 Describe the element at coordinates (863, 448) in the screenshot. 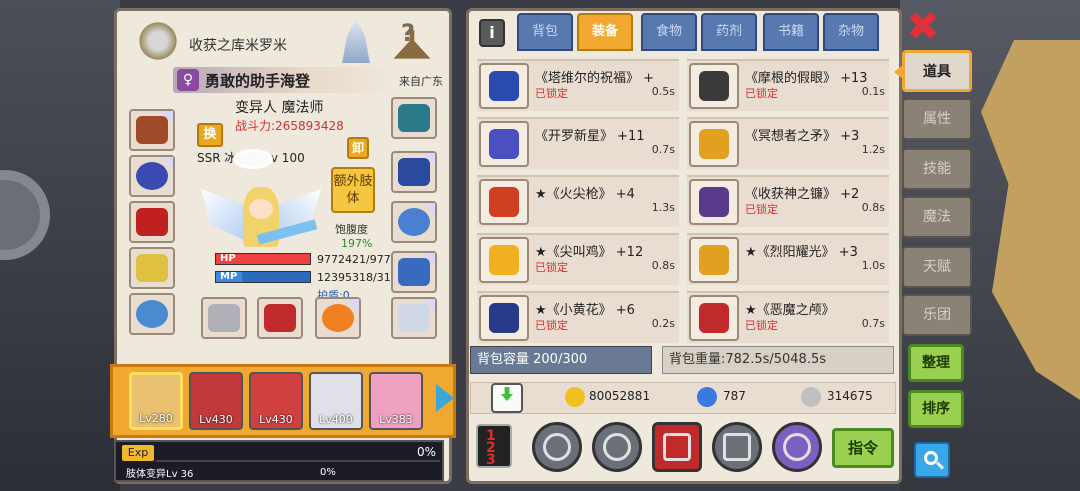

I see `command-button: 指令` at that location.